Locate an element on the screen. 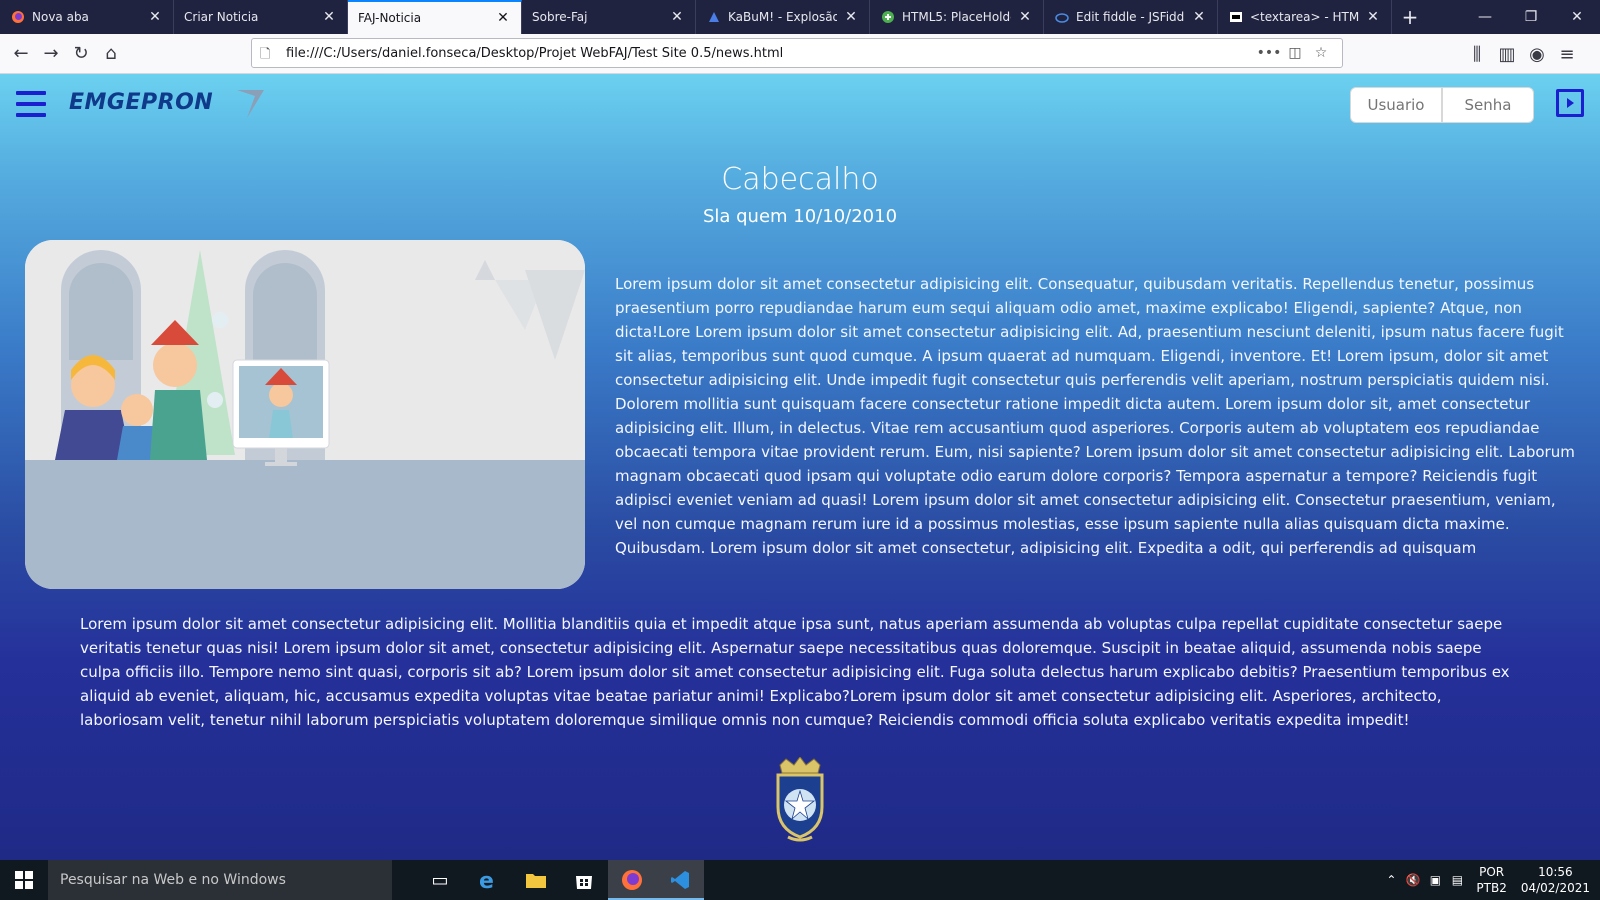  tab-label: HTML5: PlaceHolder is located at coordinates (956, 17).